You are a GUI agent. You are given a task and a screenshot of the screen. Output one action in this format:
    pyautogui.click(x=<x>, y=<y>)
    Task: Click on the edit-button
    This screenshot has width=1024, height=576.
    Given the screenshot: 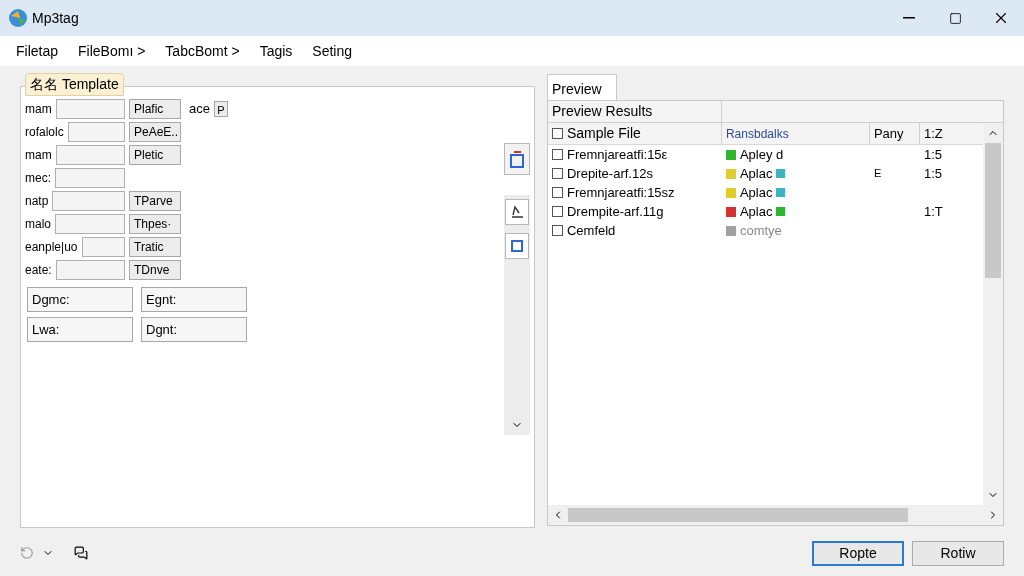 What is the action you would take?
    pyautogui.click(x=516, y=212)
    